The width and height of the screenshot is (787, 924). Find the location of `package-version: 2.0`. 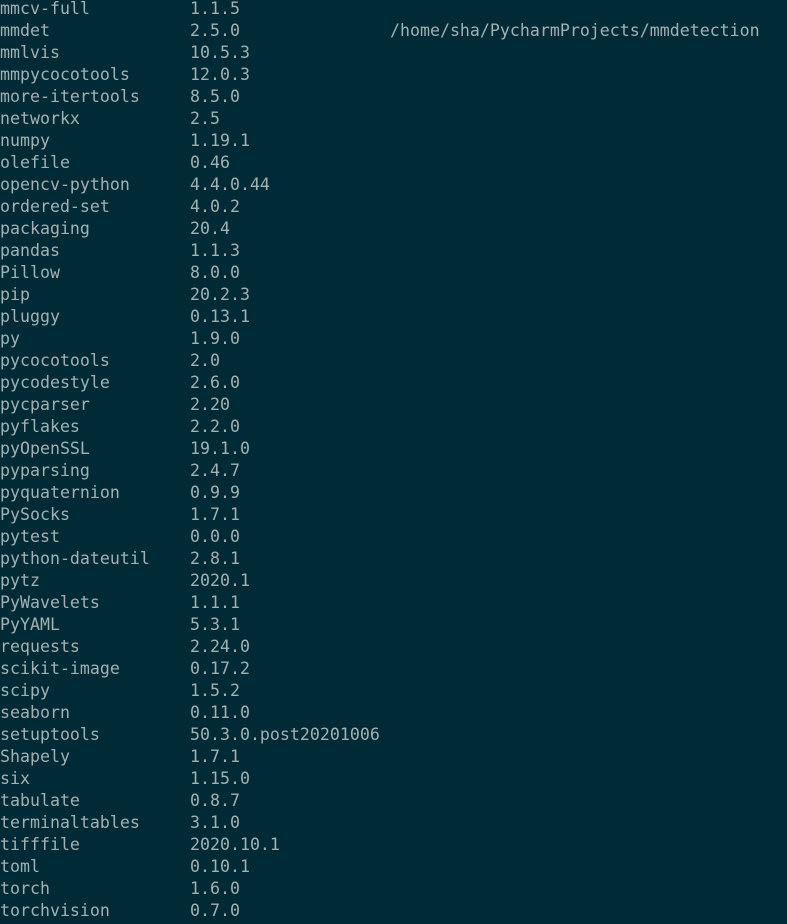

package-version: 2.0 is located at coordinates (205, 360).